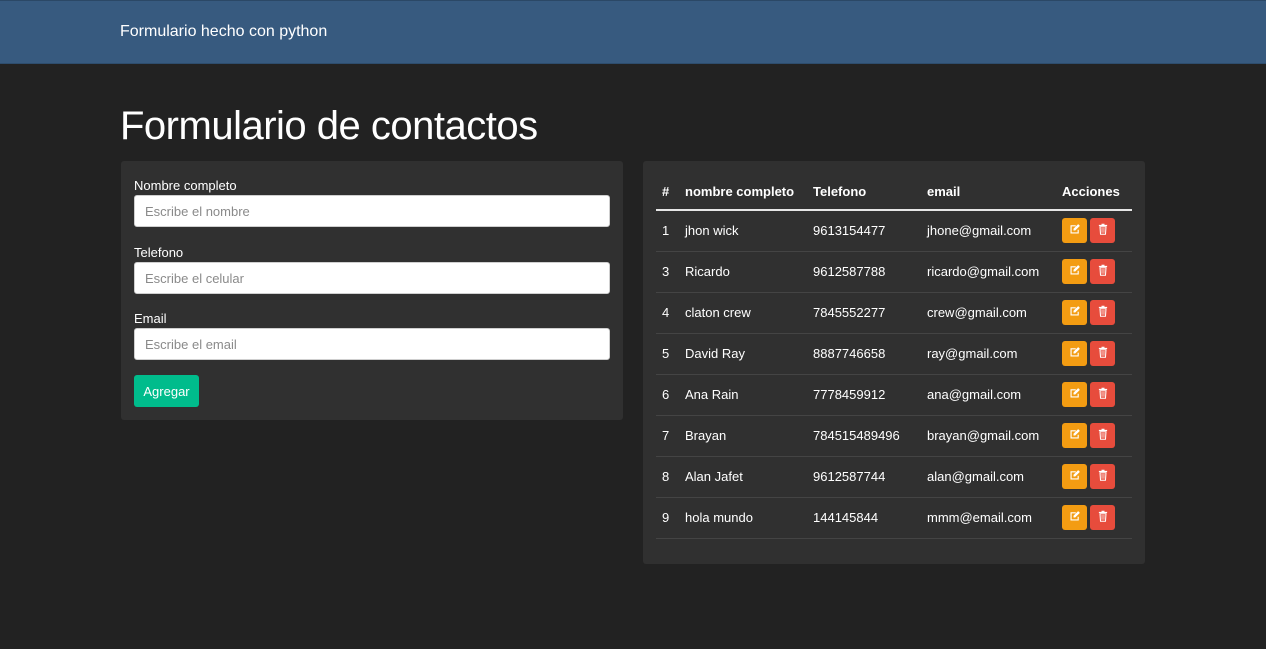 Image resolution: width=1266 pixels, height=649 pixels. I want to click on row-number: 7, so click(667, 436).